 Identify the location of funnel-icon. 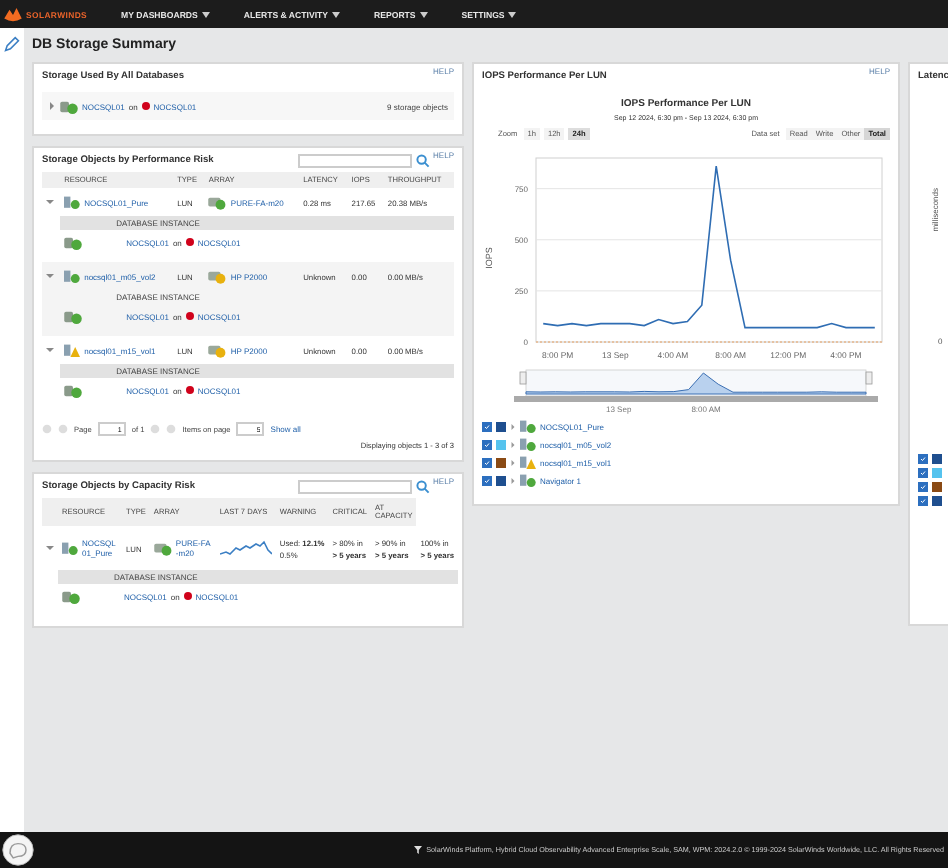
(418, 850).